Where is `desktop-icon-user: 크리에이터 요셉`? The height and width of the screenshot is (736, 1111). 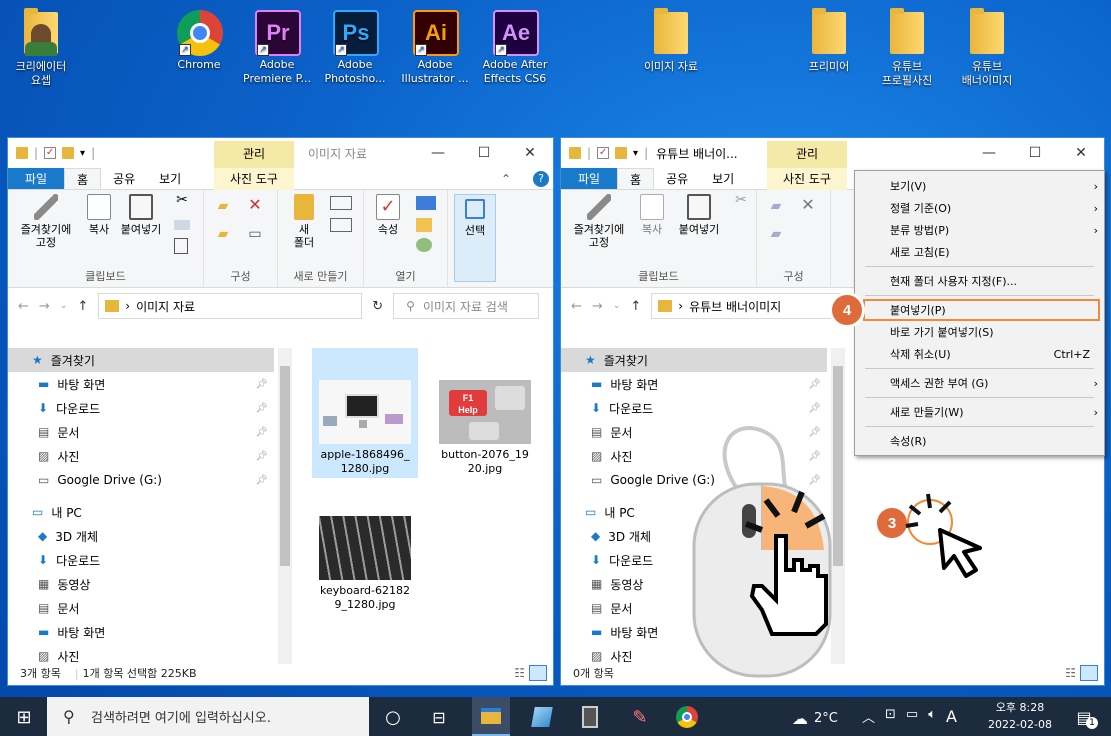 desktop-icon-user: 크리에이터 요셉 is located at coordinates (41, 48).